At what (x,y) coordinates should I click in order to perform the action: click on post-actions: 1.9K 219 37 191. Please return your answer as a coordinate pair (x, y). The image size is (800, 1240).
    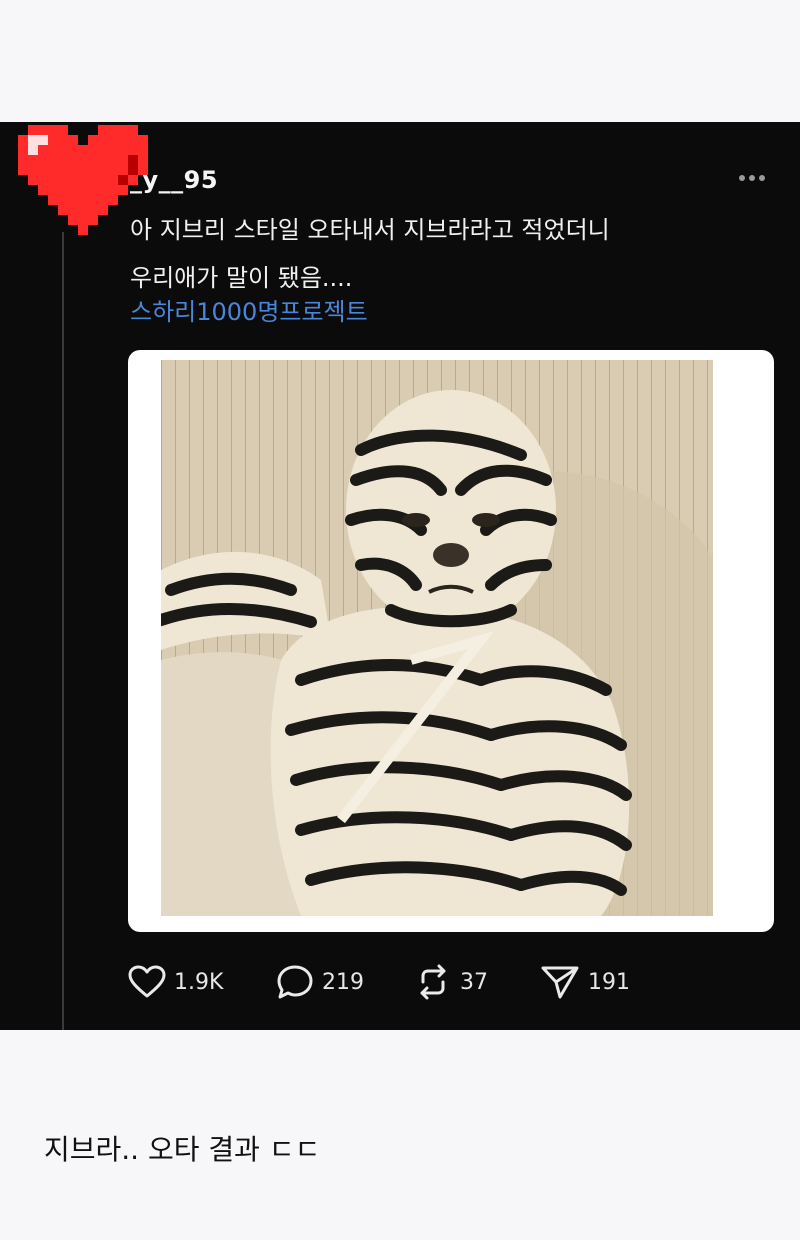
    Looking at the image, I should click on (448, 982).